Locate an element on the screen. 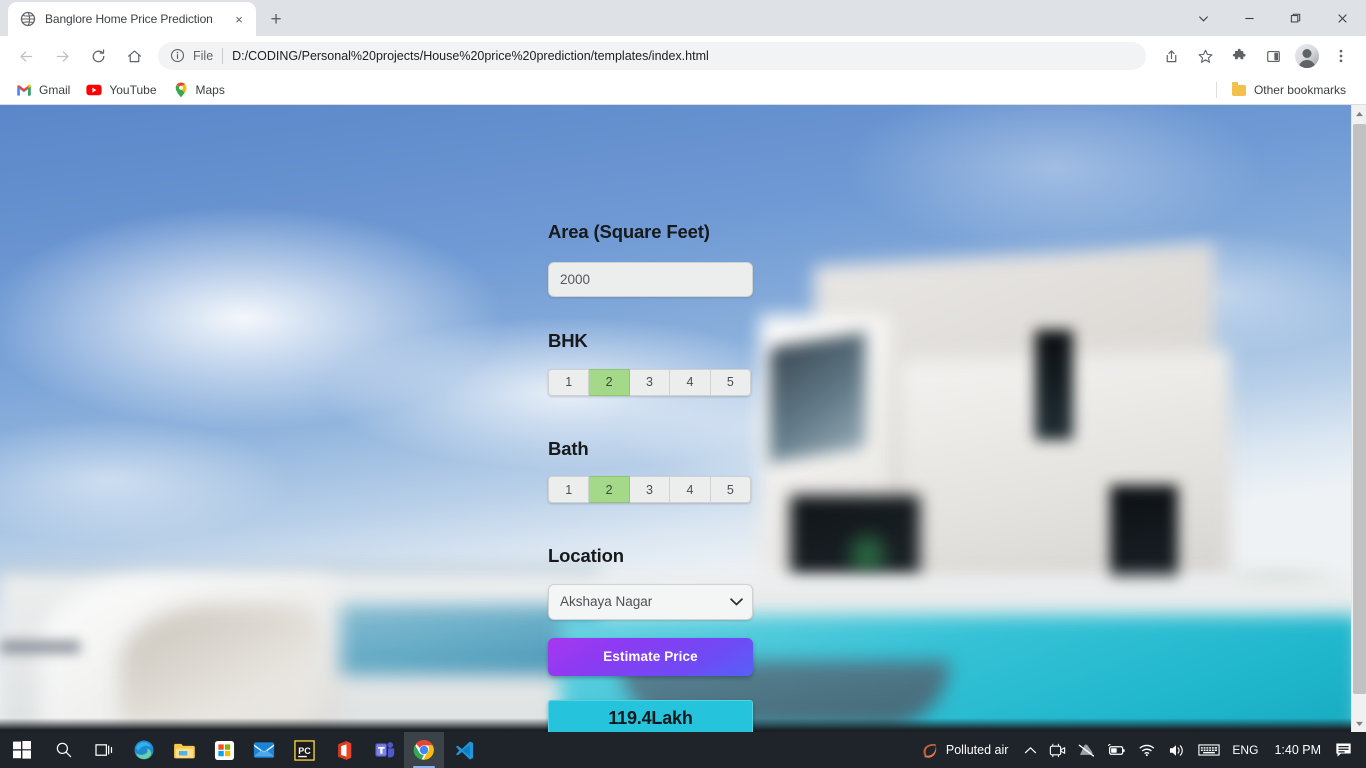 The image size is (1366, 768). estimate-price-button: Estimate Price is located at coordinates (650, 656).